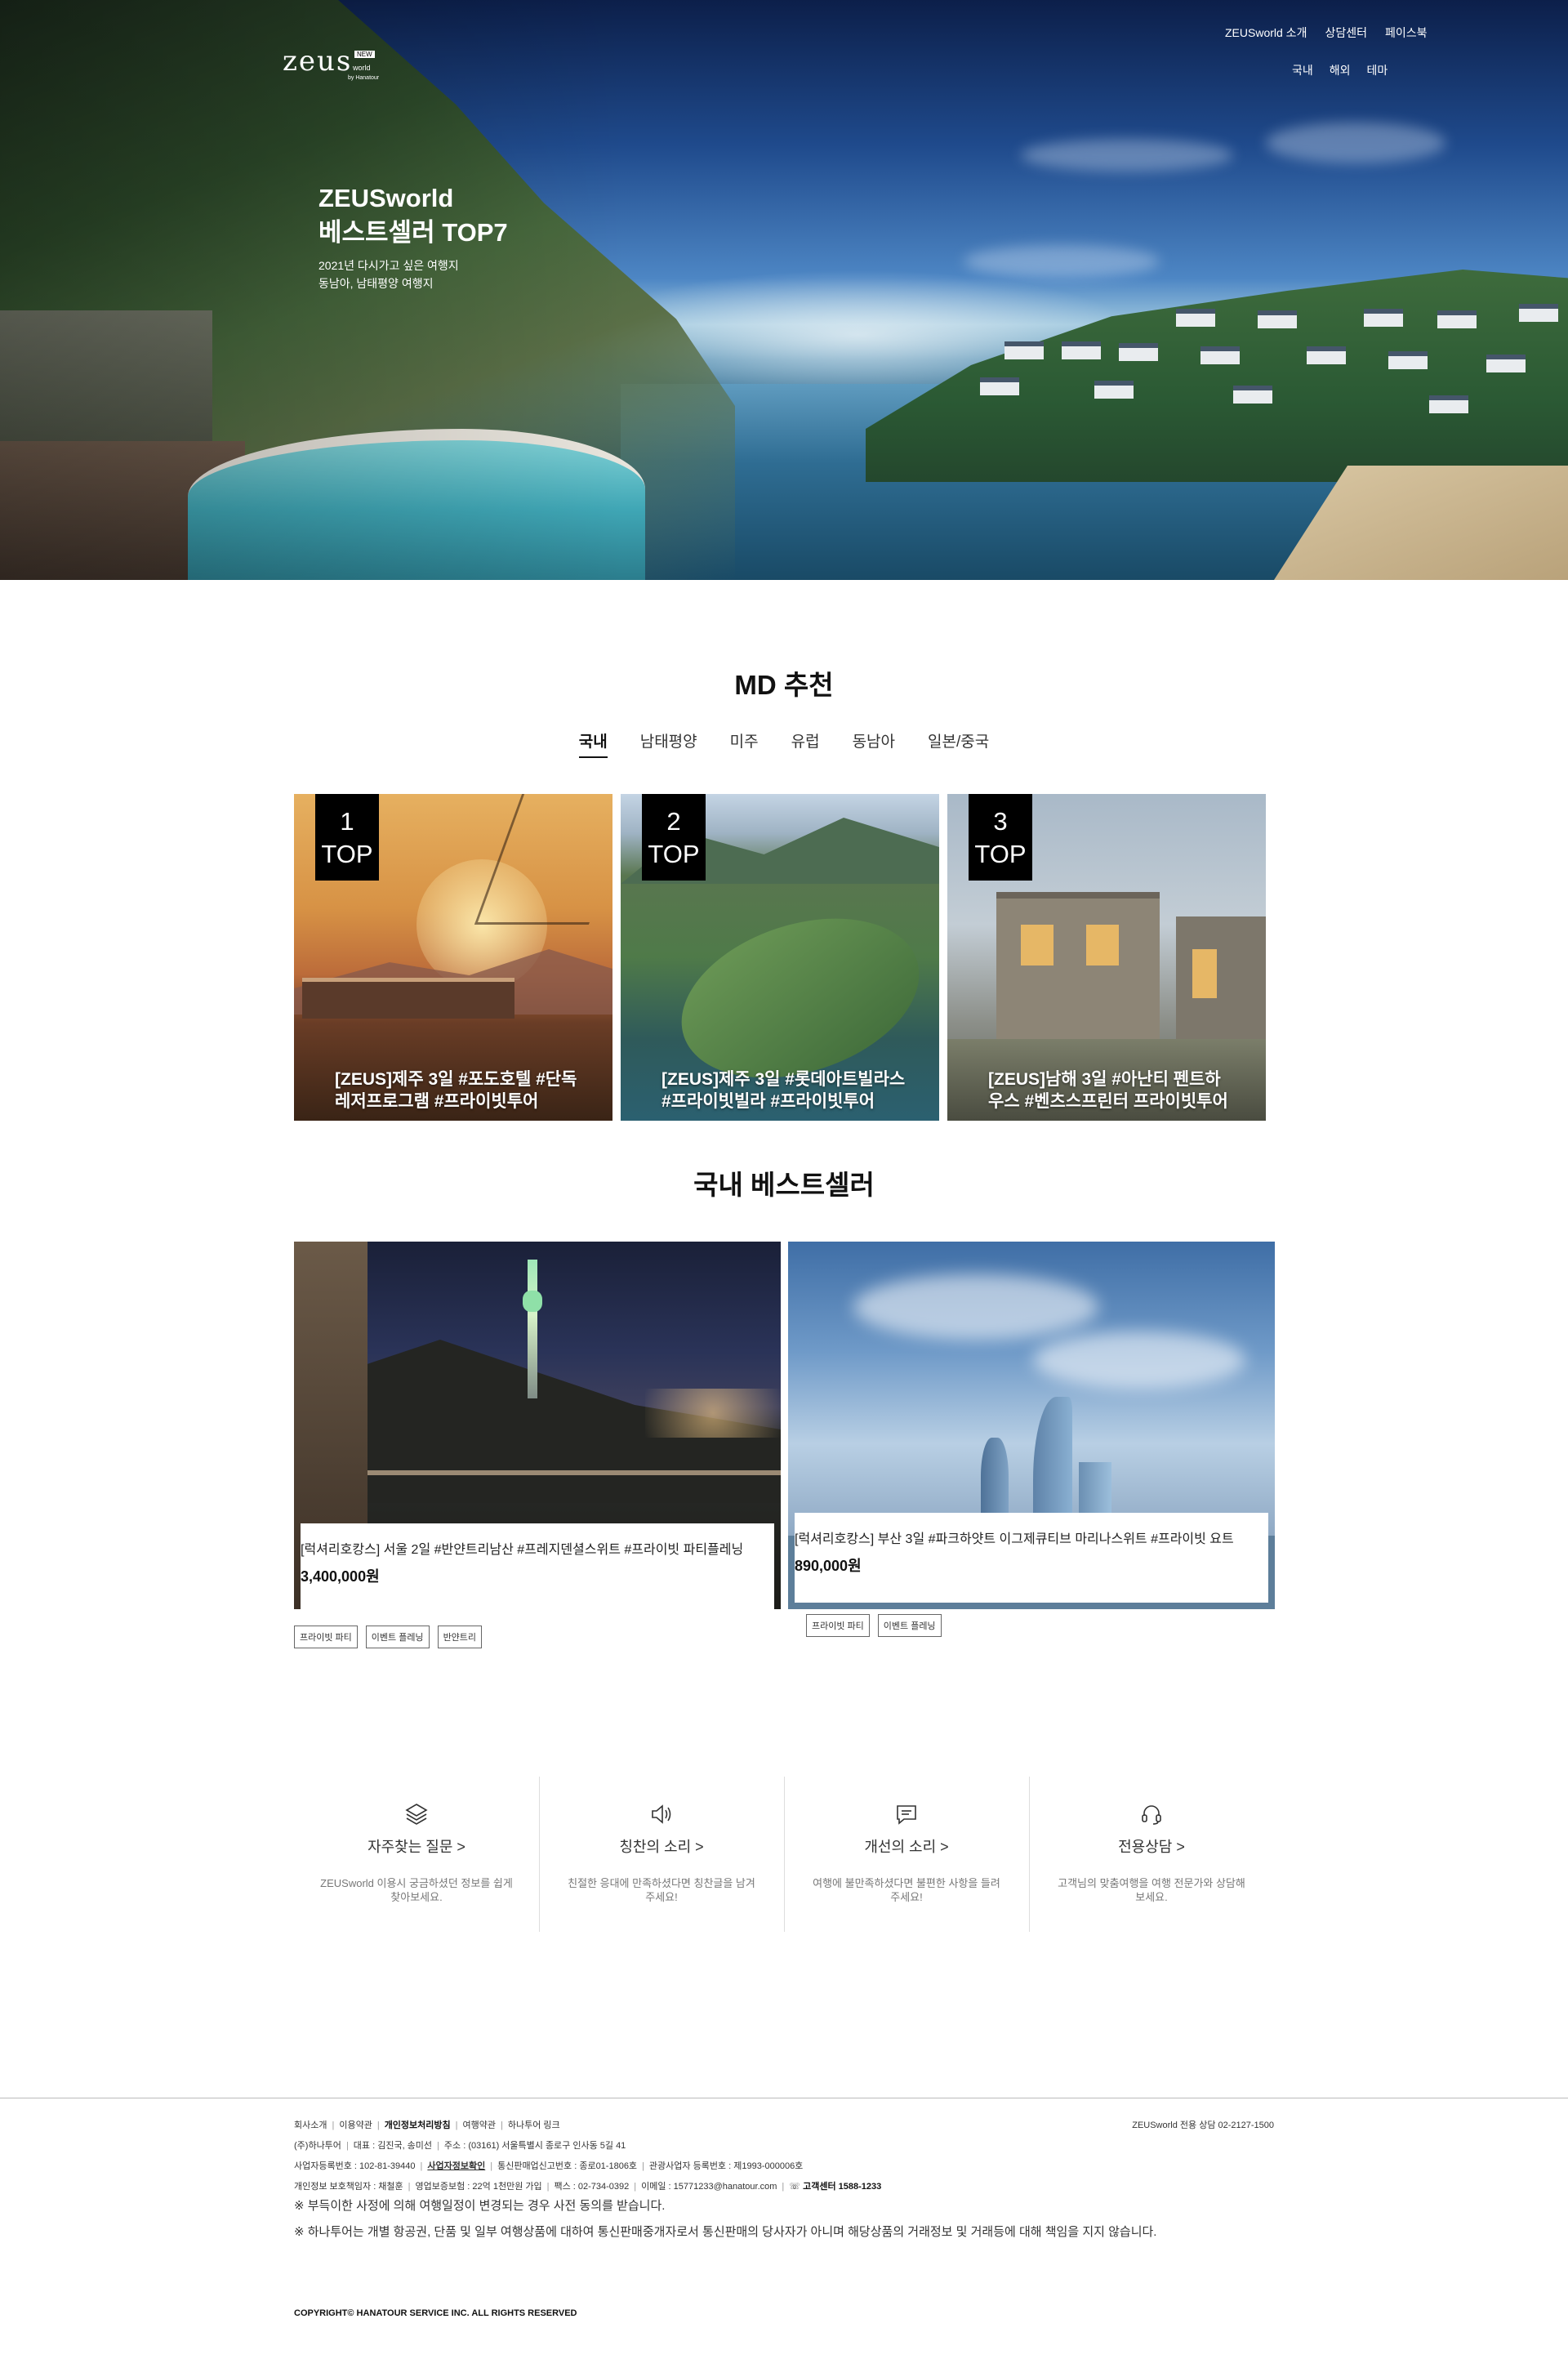 The width and height of the screenshot is (1568, 2377). I want to click on hero-subtitle-2: 동남아, 남태평양 여행지, so click(376, 283).